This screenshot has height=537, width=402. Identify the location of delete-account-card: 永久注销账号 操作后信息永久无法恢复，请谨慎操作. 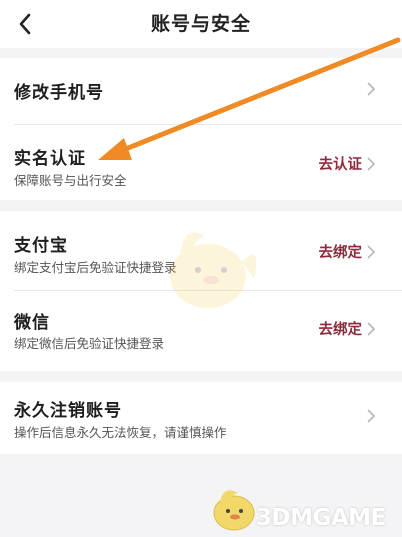
(201, 418).